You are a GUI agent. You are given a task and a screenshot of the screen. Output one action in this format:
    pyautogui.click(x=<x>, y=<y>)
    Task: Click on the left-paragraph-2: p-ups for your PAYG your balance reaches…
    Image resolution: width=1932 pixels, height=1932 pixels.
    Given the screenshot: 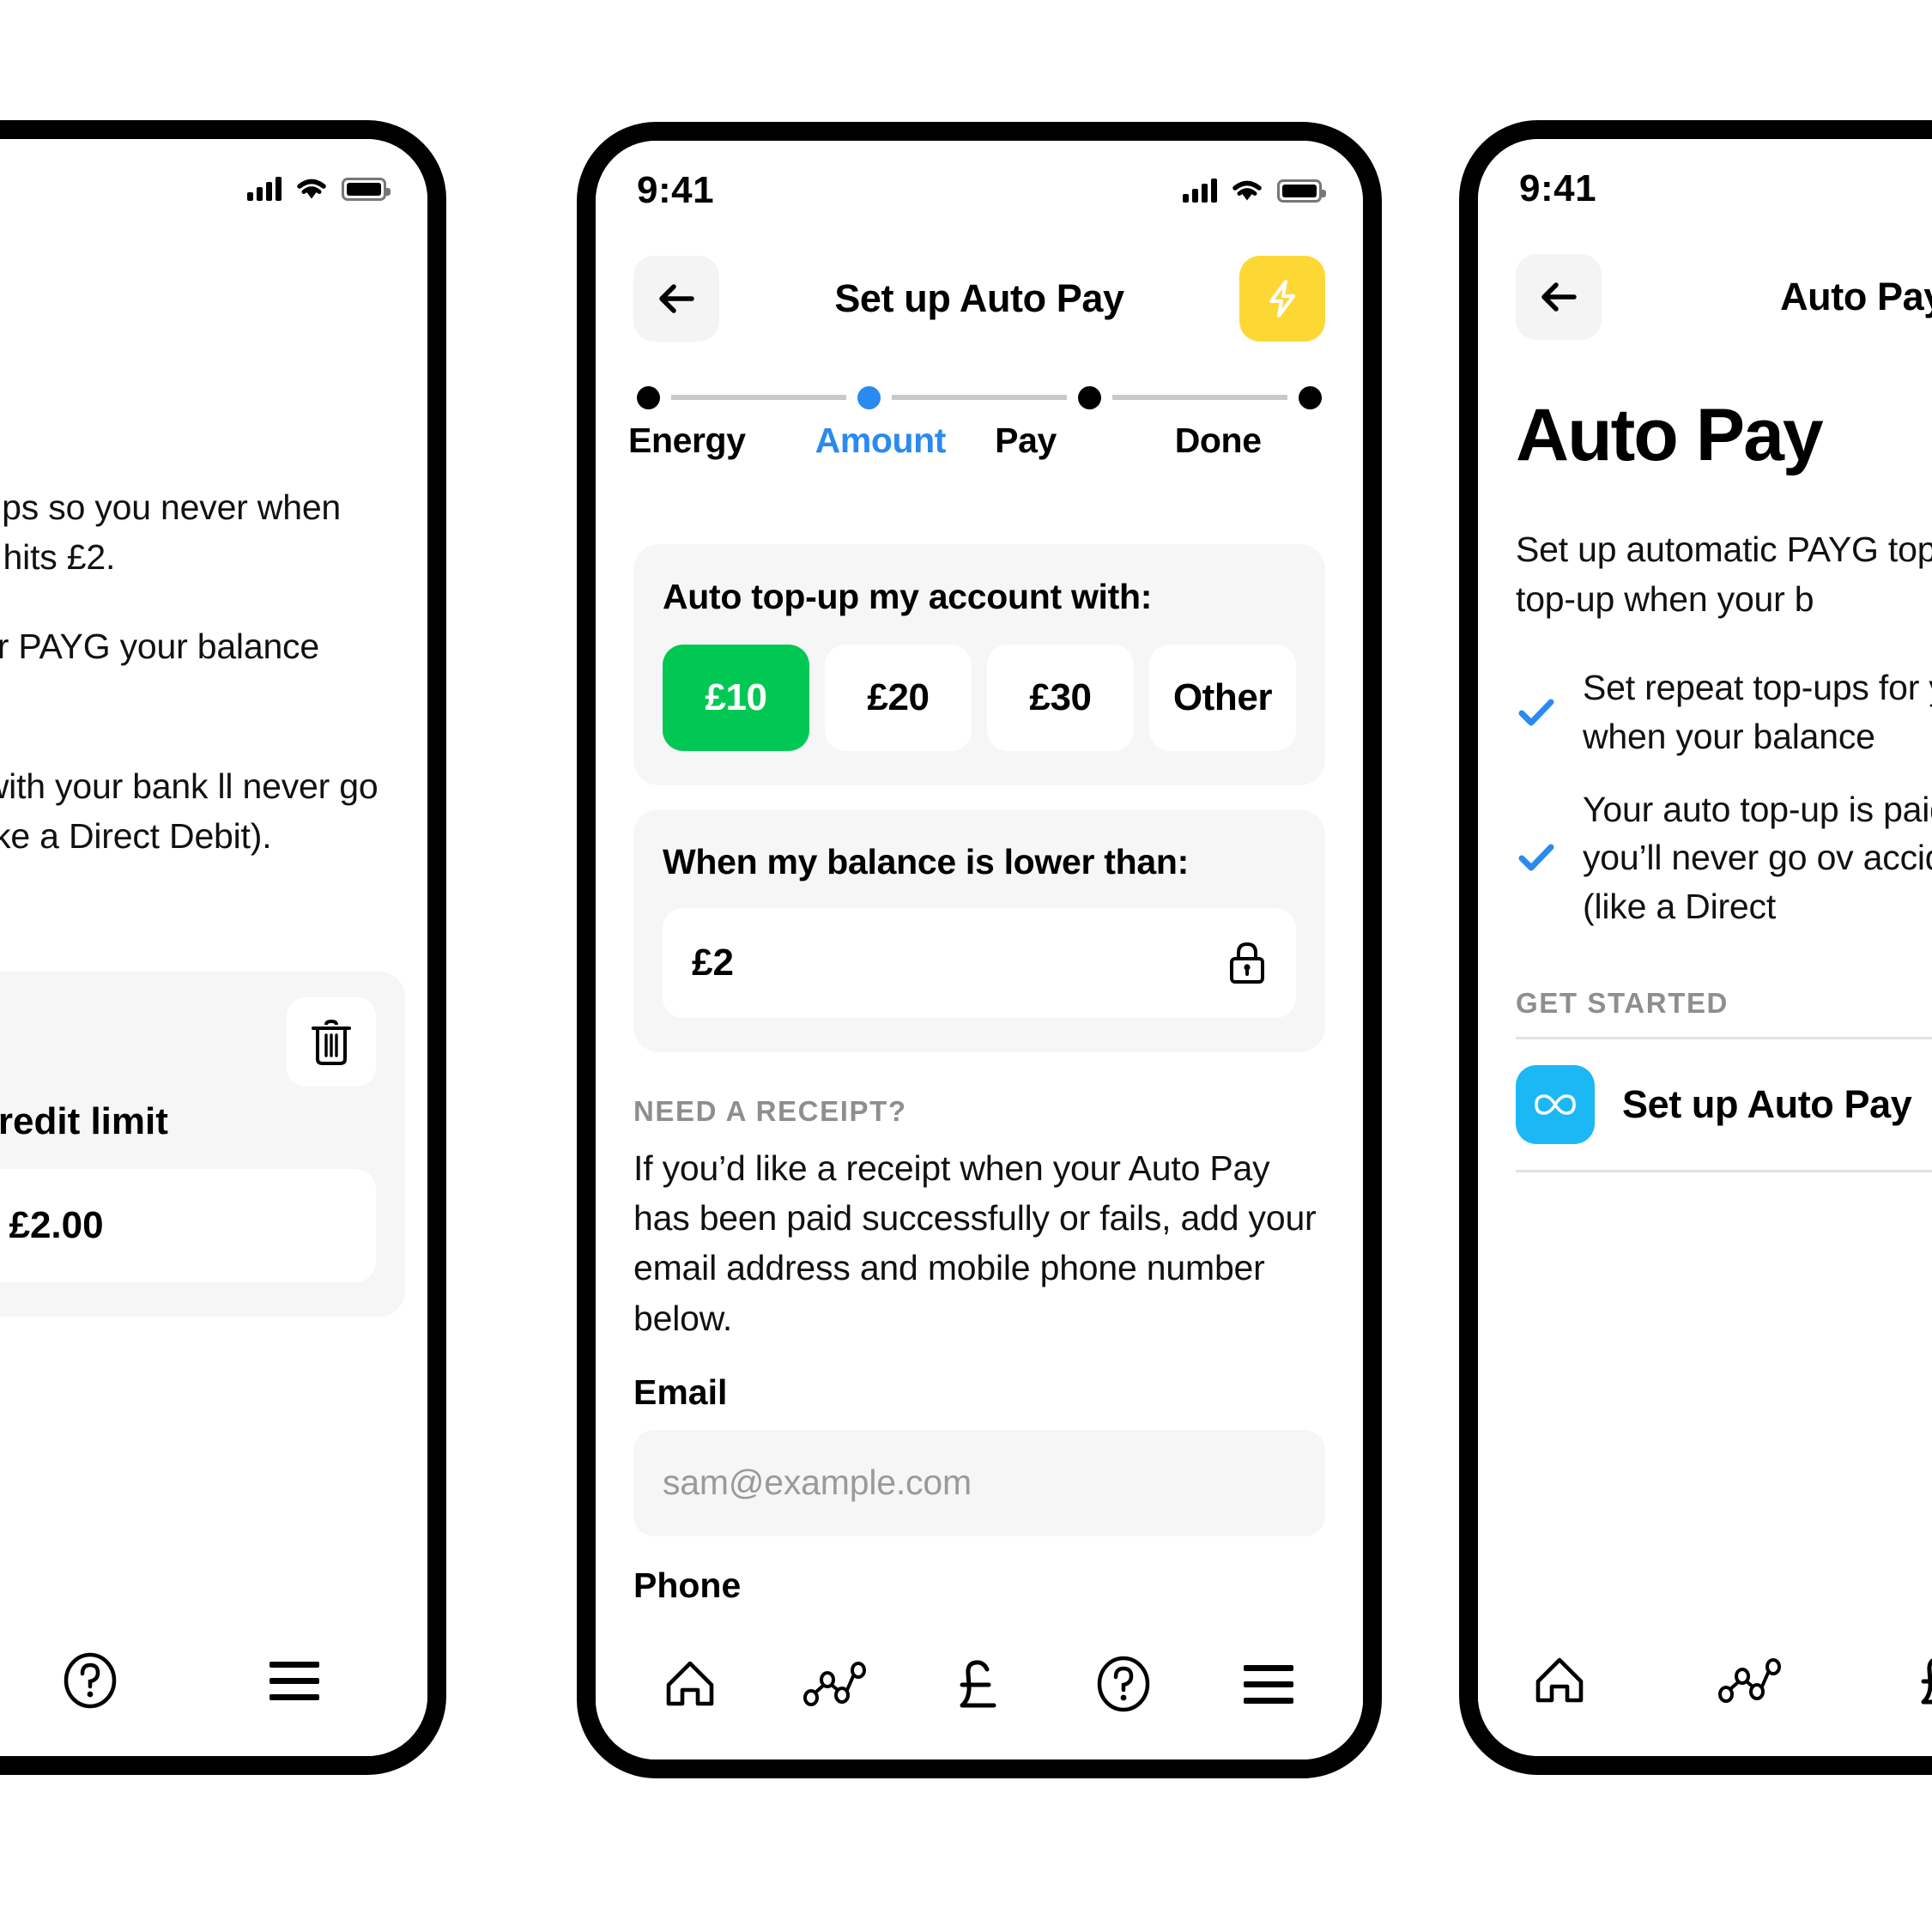 What is the action you would take?
    pyautogui.click(x=160, y=647)
    